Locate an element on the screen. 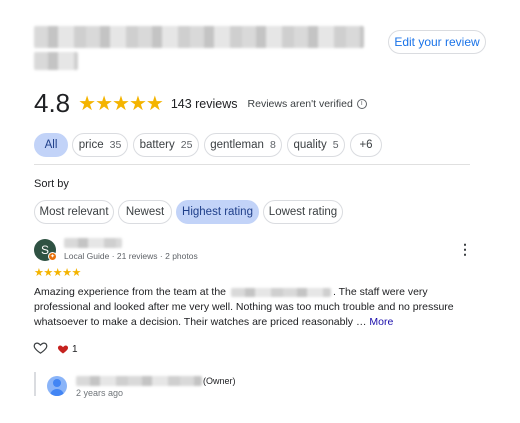 The width and height of the screenshot is (520, 423). sort-most-relevant: Most relevant is located at coordinates (74, 212).